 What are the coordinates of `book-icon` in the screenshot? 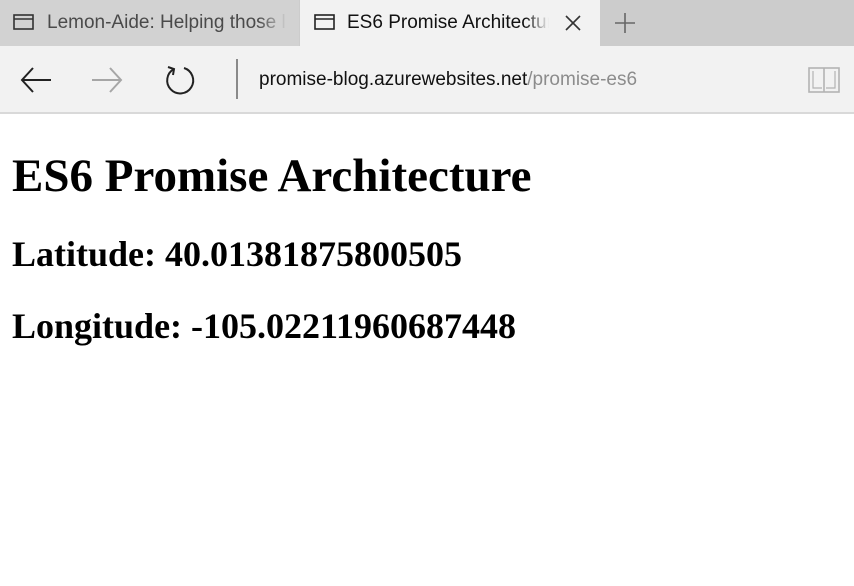 It's located at (824, 80).